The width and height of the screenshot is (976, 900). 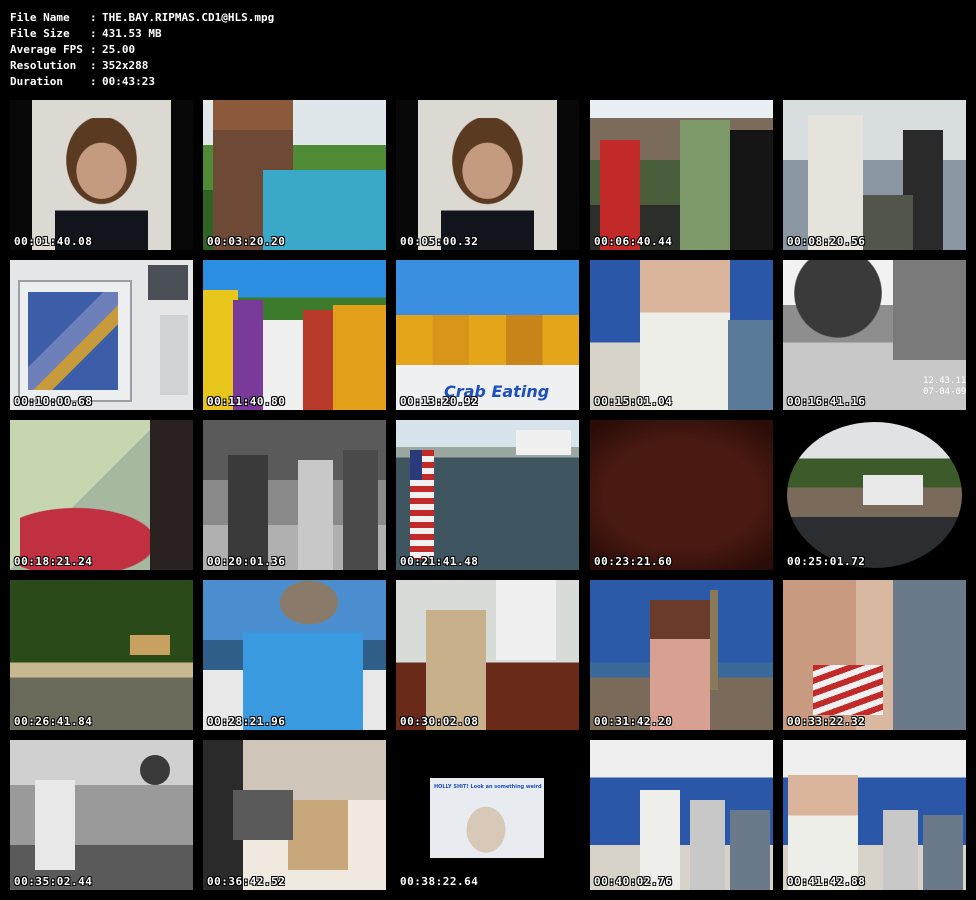 What do you see at coordinates (487, 495) in the screenshot?
I see `thumbnail-13: 00:21:41.48` at bounding box center [487, 495].